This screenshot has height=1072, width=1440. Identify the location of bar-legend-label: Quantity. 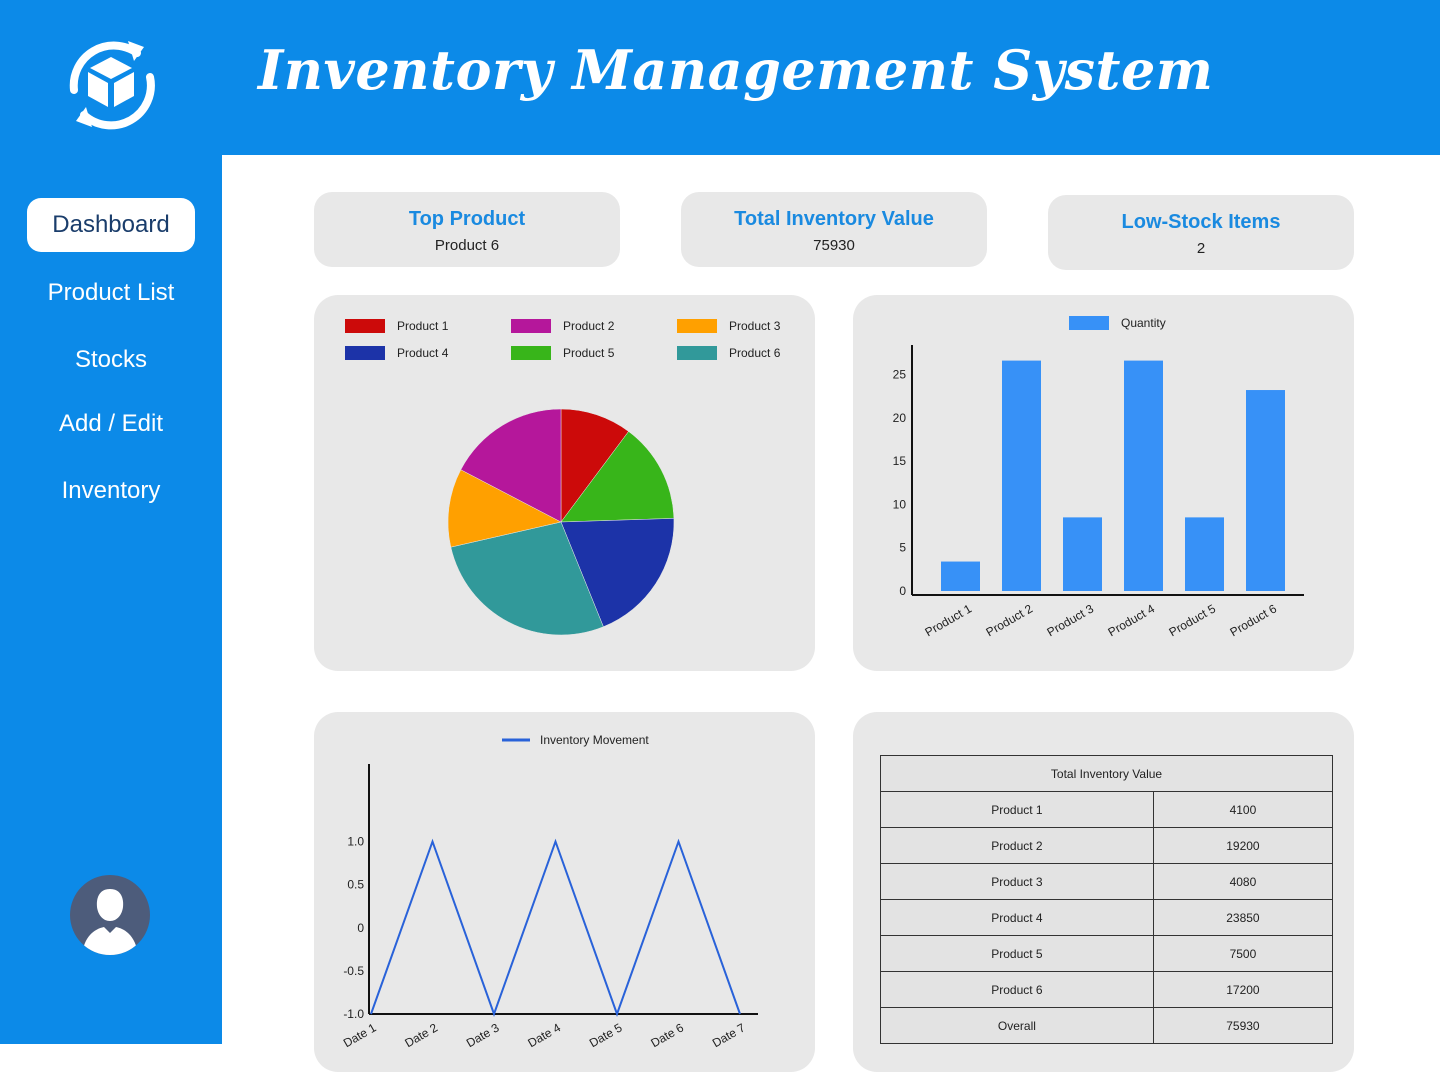
(1143, 323).